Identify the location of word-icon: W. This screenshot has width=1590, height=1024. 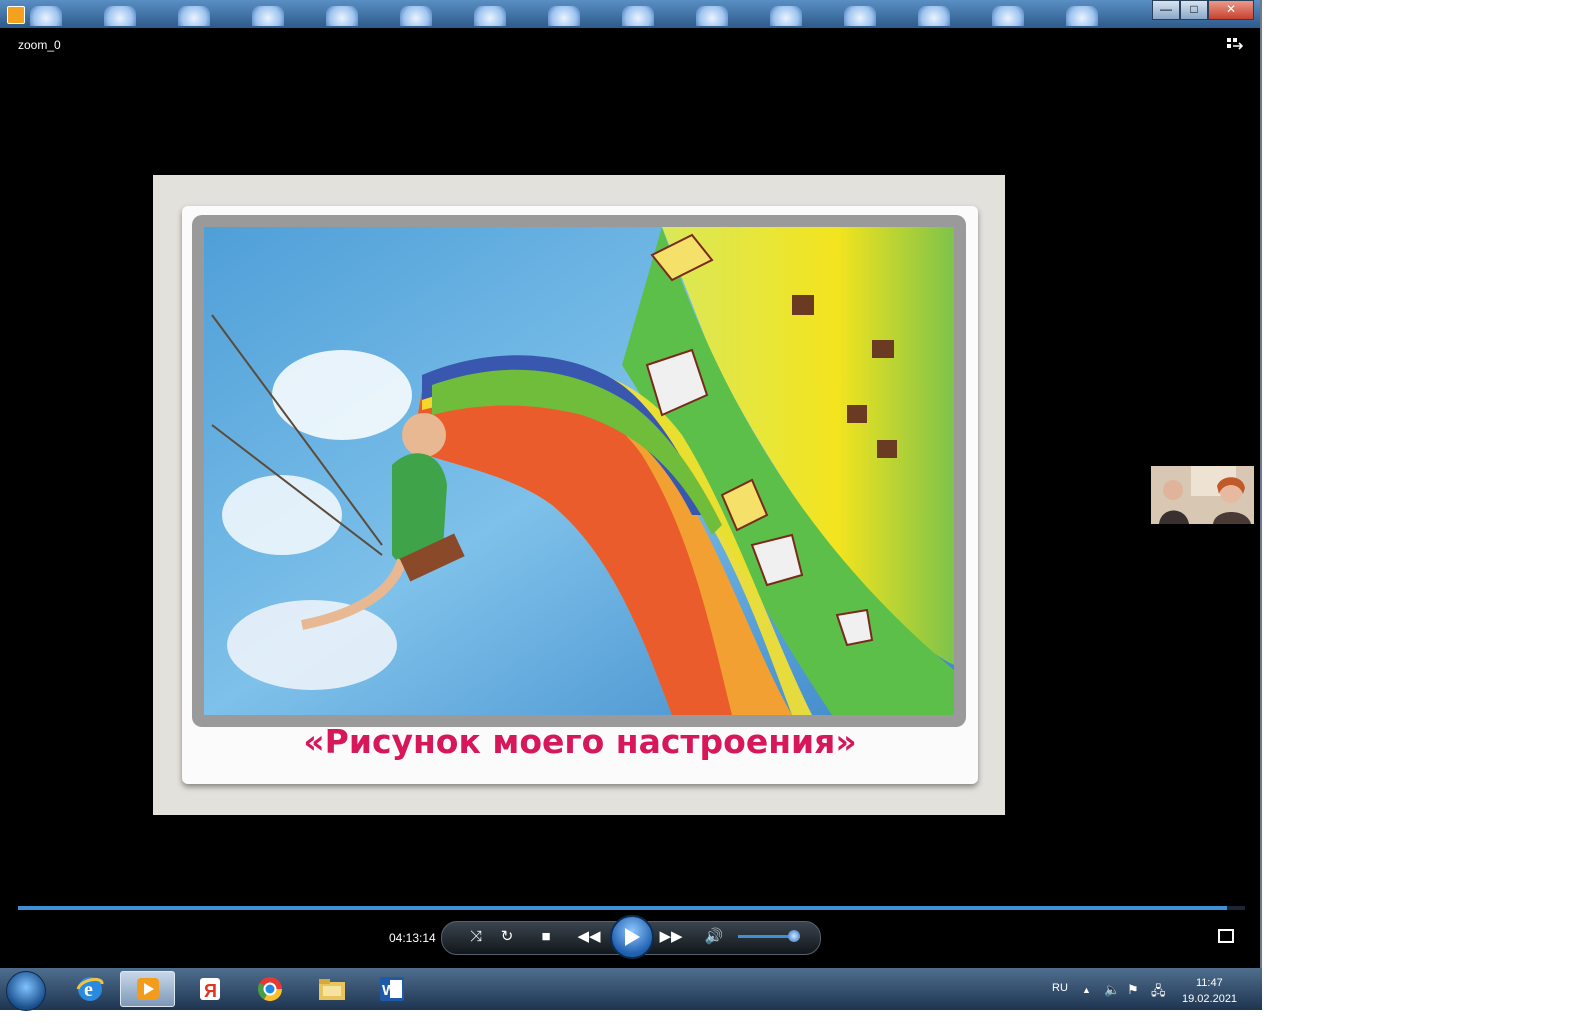
(391, 989).